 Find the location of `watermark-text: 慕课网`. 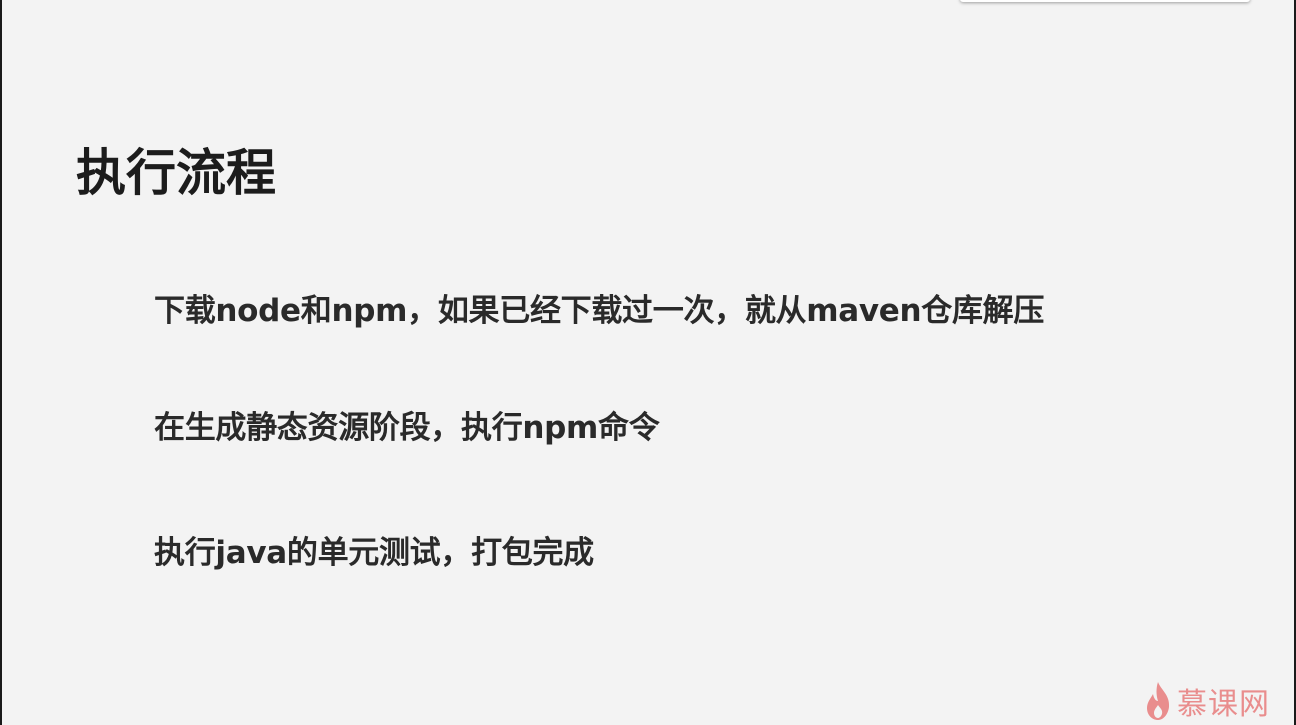

watermark-text: 慕课网 is located at coordinates (1223, 704).